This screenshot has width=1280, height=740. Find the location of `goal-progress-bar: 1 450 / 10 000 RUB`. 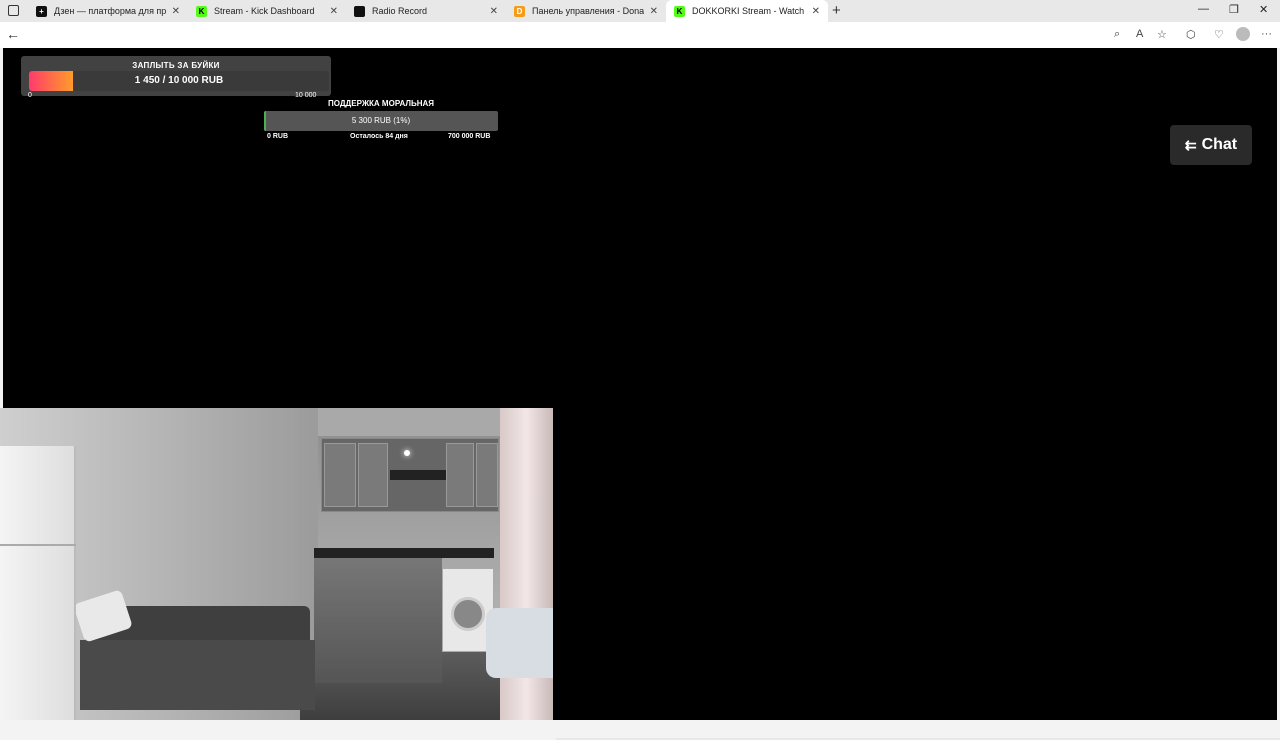

goal-progress-bar: 1 450 / 10 000 RUB is located at coordinates (179, 81).